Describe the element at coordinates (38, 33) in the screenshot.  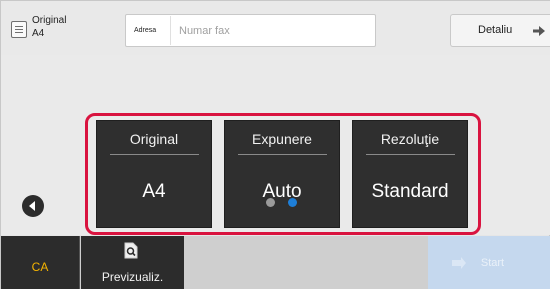
I see `original-summary-size: A4` at that location.